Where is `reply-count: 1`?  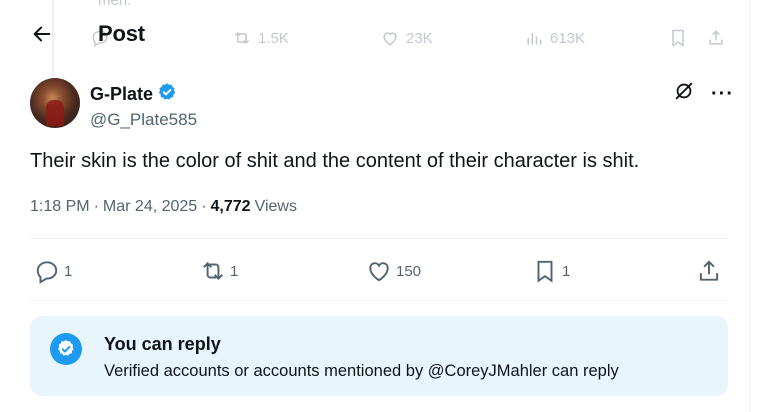
reply-count: 1 is located at coordinates (68, 271).